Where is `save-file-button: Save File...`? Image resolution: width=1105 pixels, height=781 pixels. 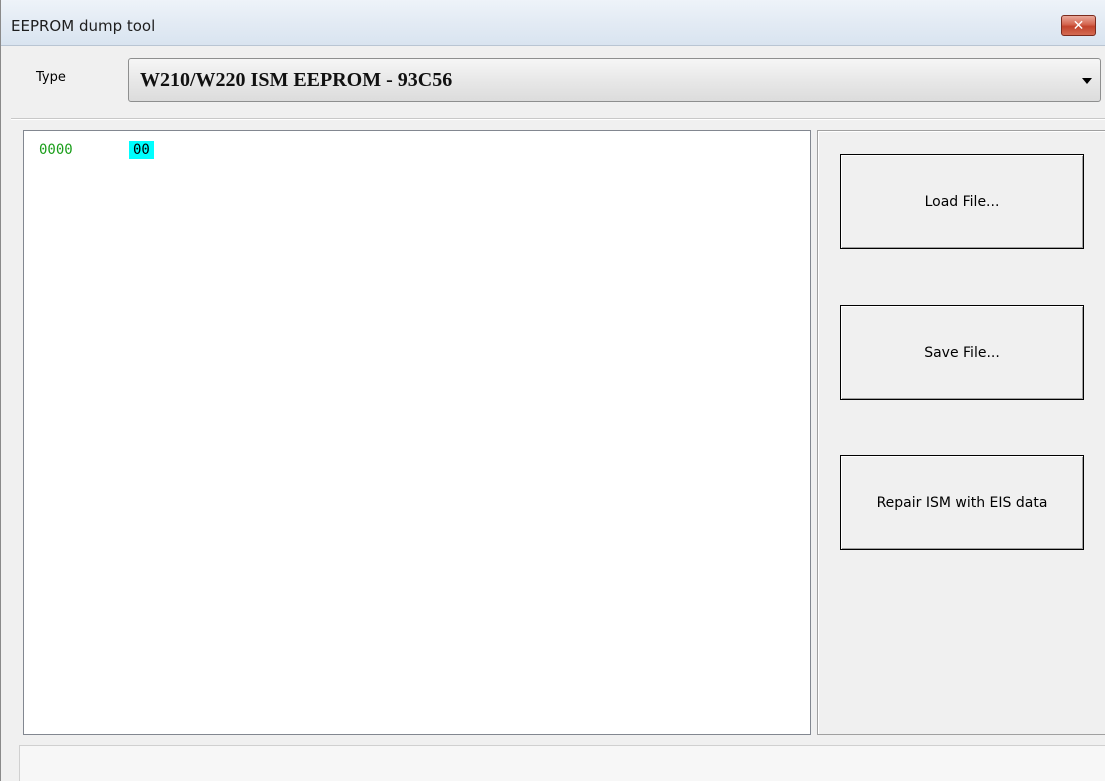 save-file-button: Save File... is located at coordinates (962, 352).